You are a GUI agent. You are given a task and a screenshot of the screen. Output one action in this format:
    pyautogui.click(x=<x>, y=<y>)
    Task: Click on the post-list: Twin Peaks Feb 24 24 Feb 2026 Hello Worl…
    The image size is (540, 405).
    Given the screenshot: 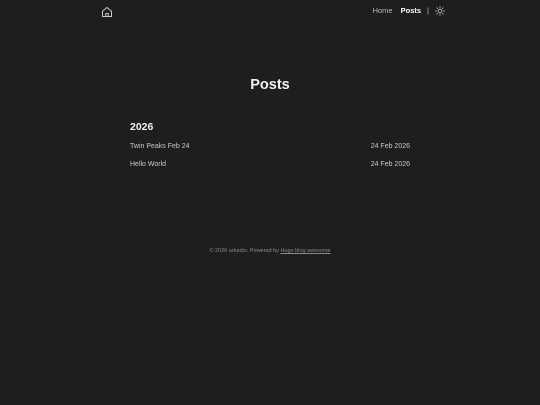 What is the action you would take?
    pyautogui.click(x=270, y=159)
    